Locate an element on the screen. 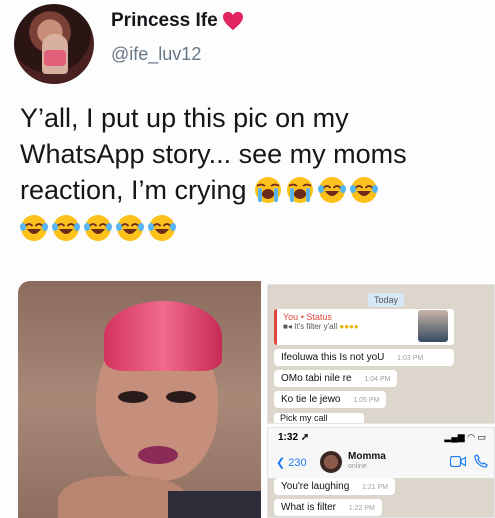 The image size is (495, 518). partial-message: Pick my call is located at coordinates (319, 418).